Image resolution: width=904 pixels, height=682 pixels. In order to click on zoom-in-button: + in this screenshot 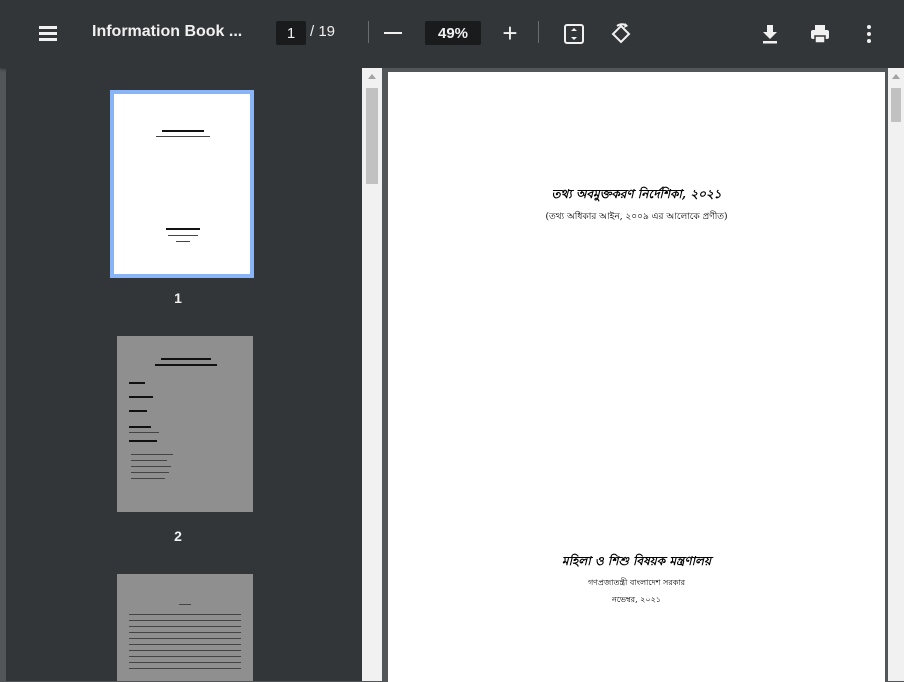, I will do `click(510, 33)`.